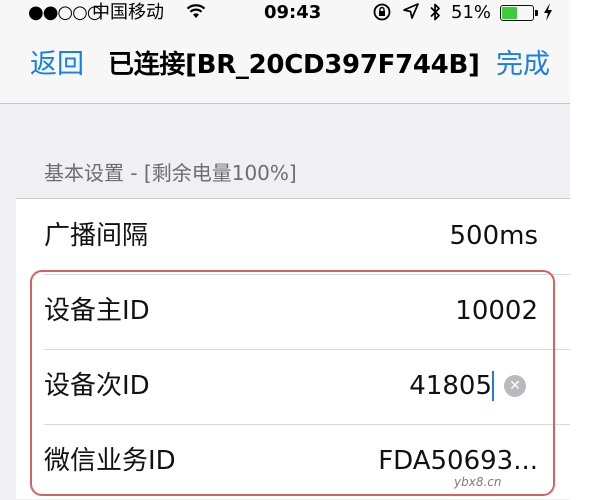 The height and width of the screenshot is (500, 589). What do you see at coordinates (293, 311) in the screenshot?
I see `table-row-major-id: 设备主ID 10002` at bounding box center [293, 311].